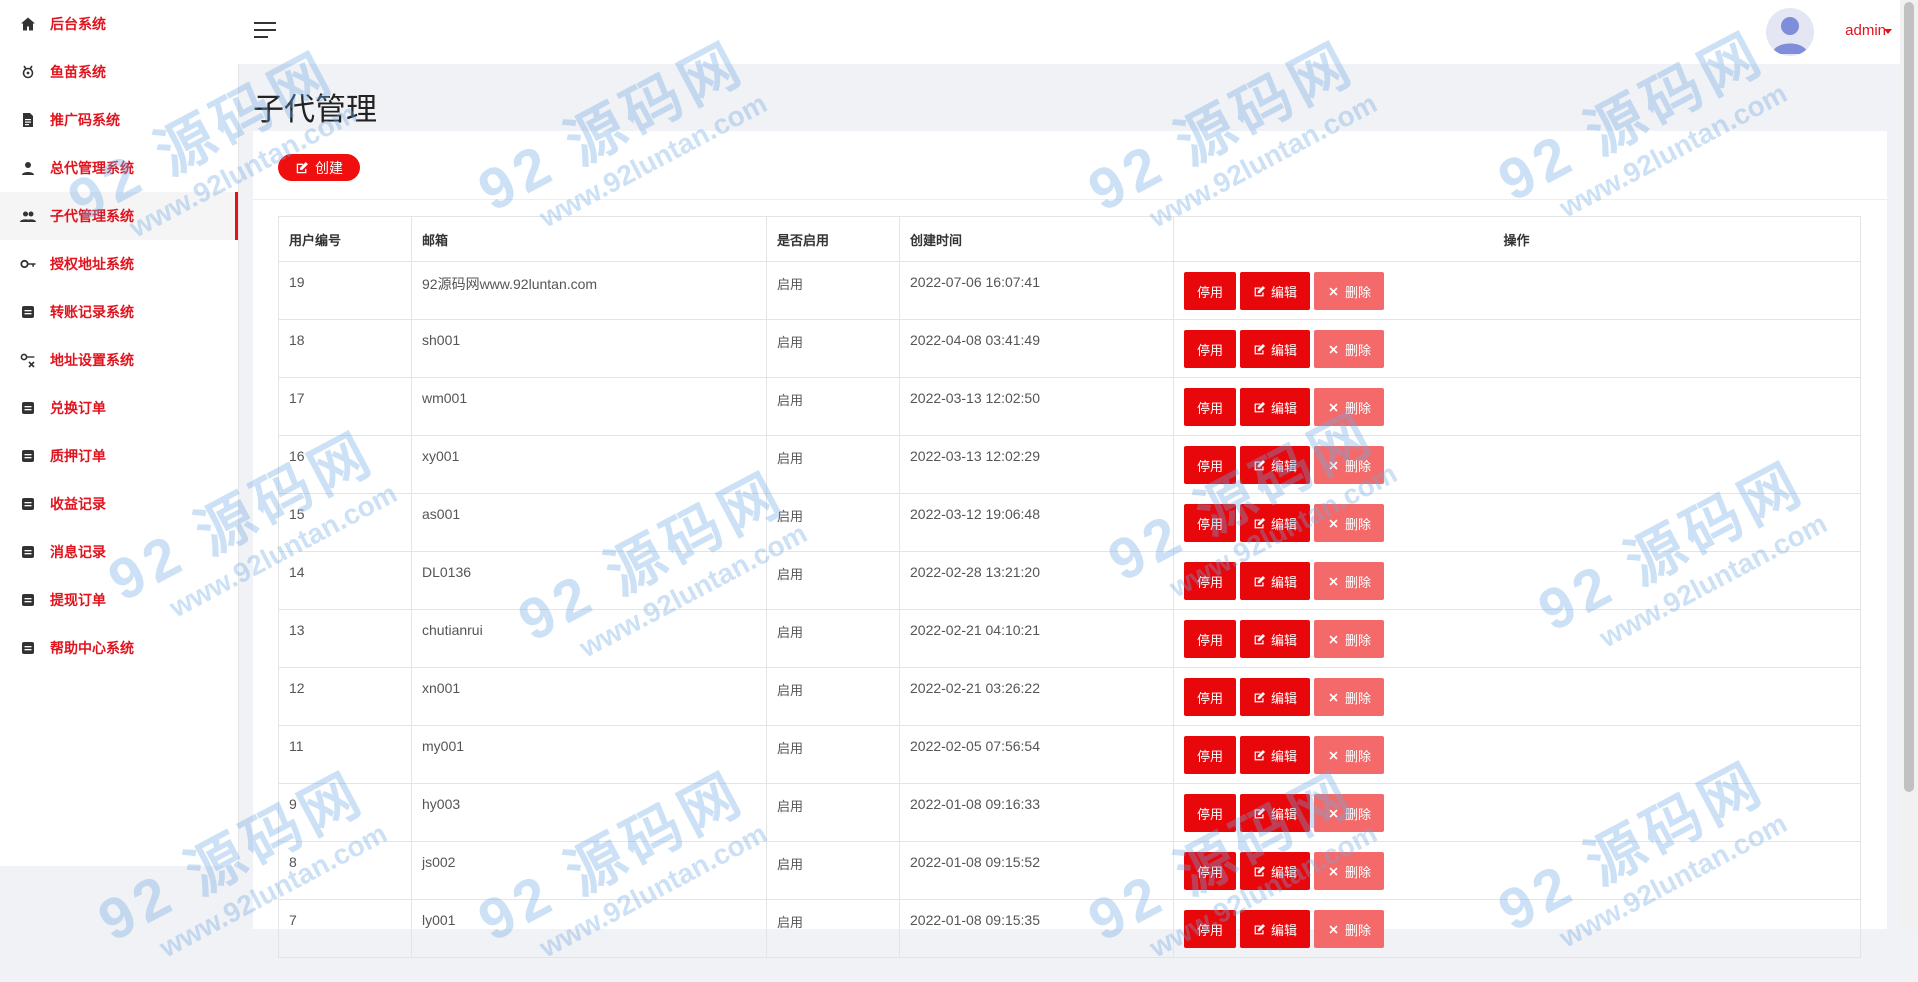 The height and width of the screenshot is (982, 1918). Describe the element at coordinates (1069, 638) in the screenshot. I see `table-row: 13 chutianrui 启用 2022-02-21 04:10:21 停用 编辑 删除` at that location.